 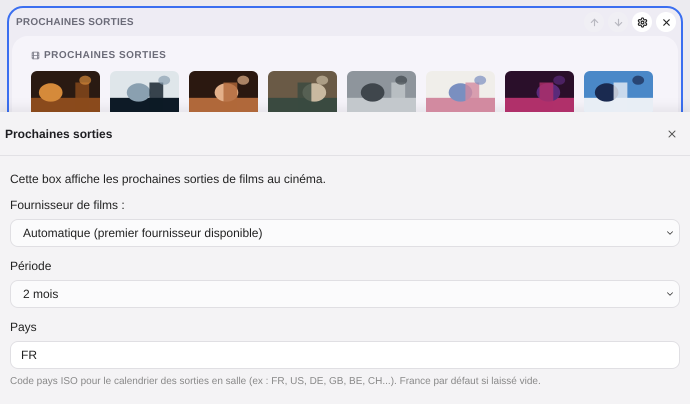 What do you see at coordinates (594, 22) in the screenshot?
I see `arrow-up-icon` at bounding box center [594, 22].